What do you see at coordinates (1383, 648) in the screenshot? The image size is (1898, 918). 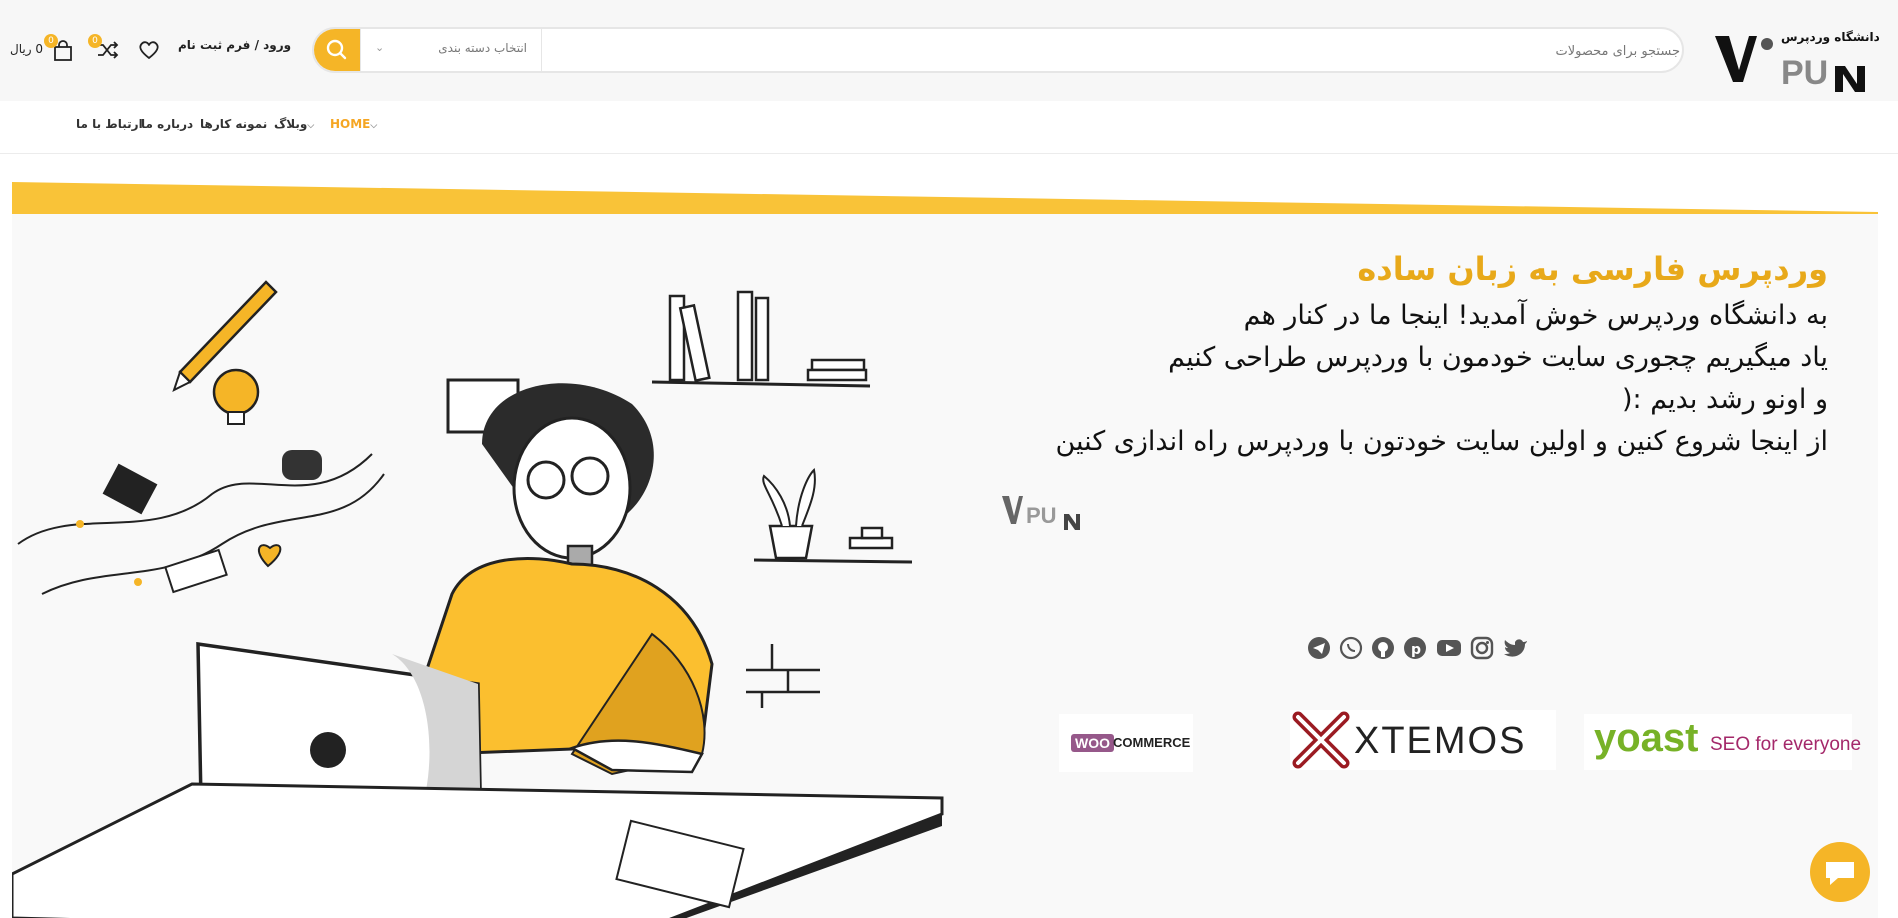 I see `github-icon` at bounding box center [1383, 648].